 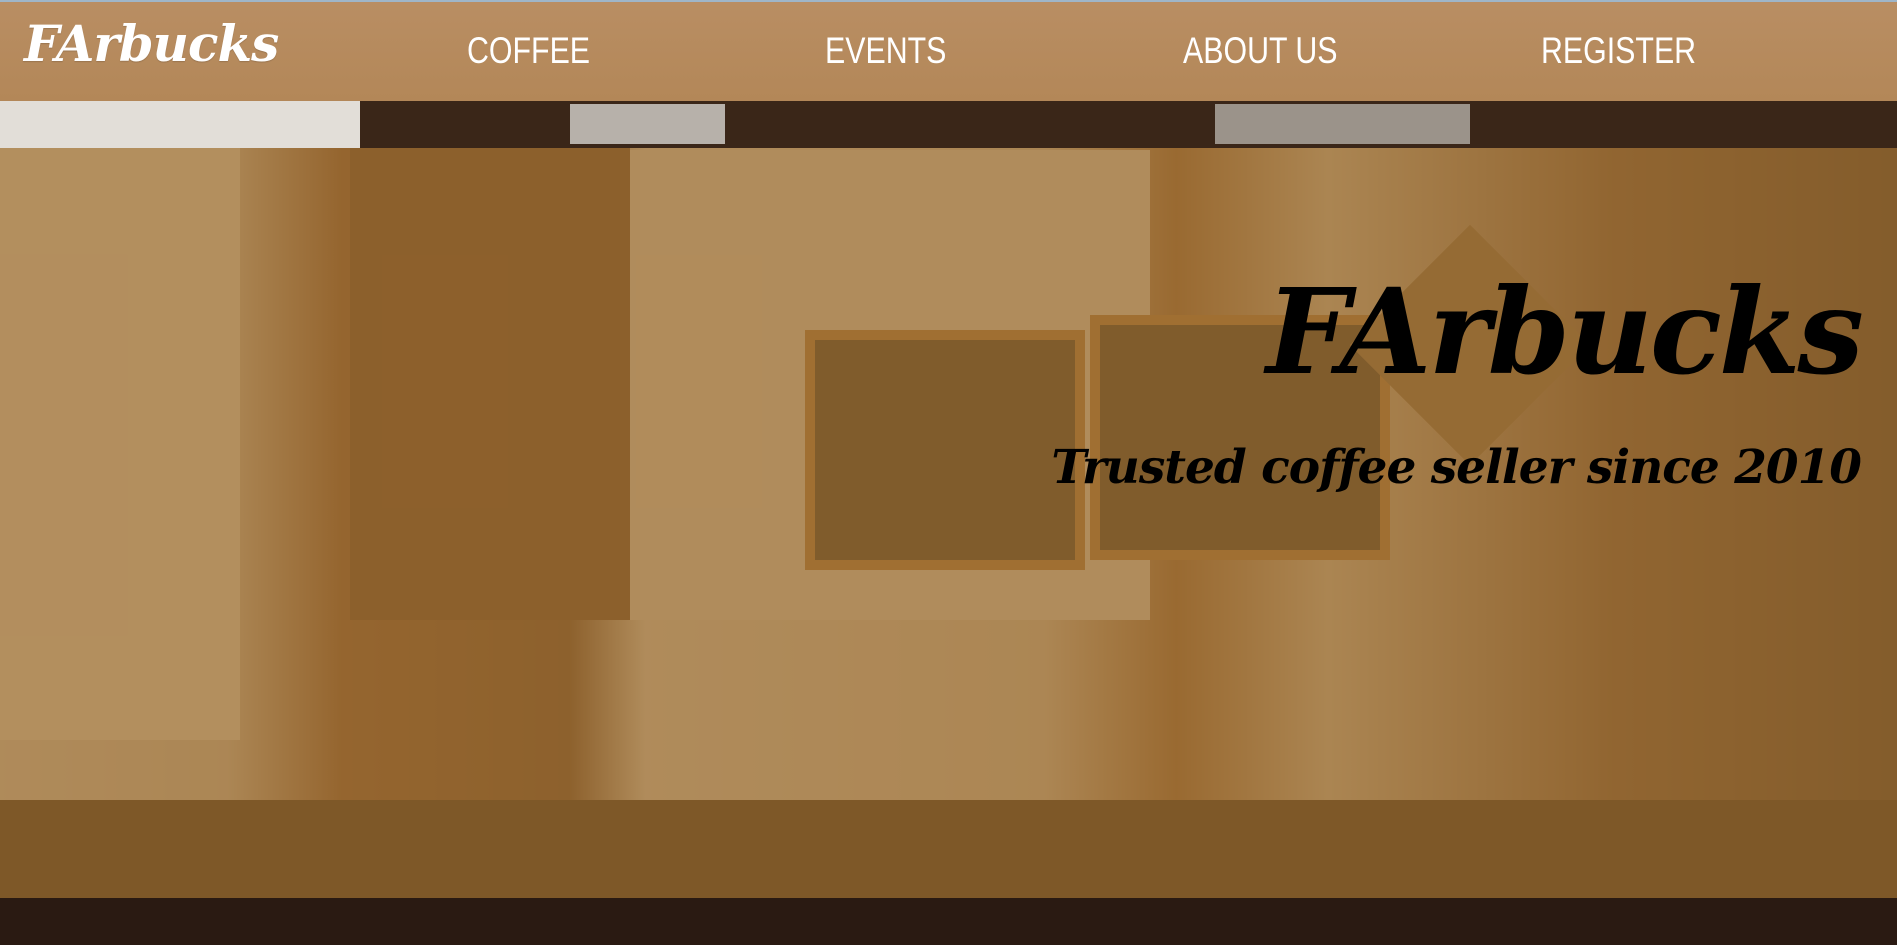 I want to click on top-navbar: FArbucks COFFEE EVENTS ABOUT US REGISTER, so click(x=948, y=50).